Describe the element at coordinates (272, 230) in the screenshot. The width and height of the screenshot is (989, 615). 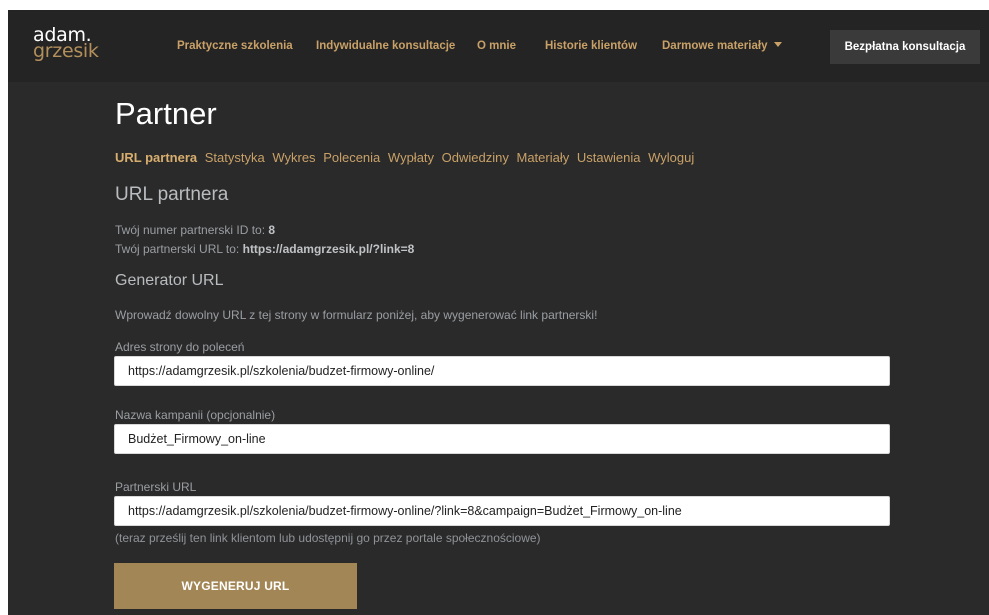
I see `partner-id-value: 8` at that location.